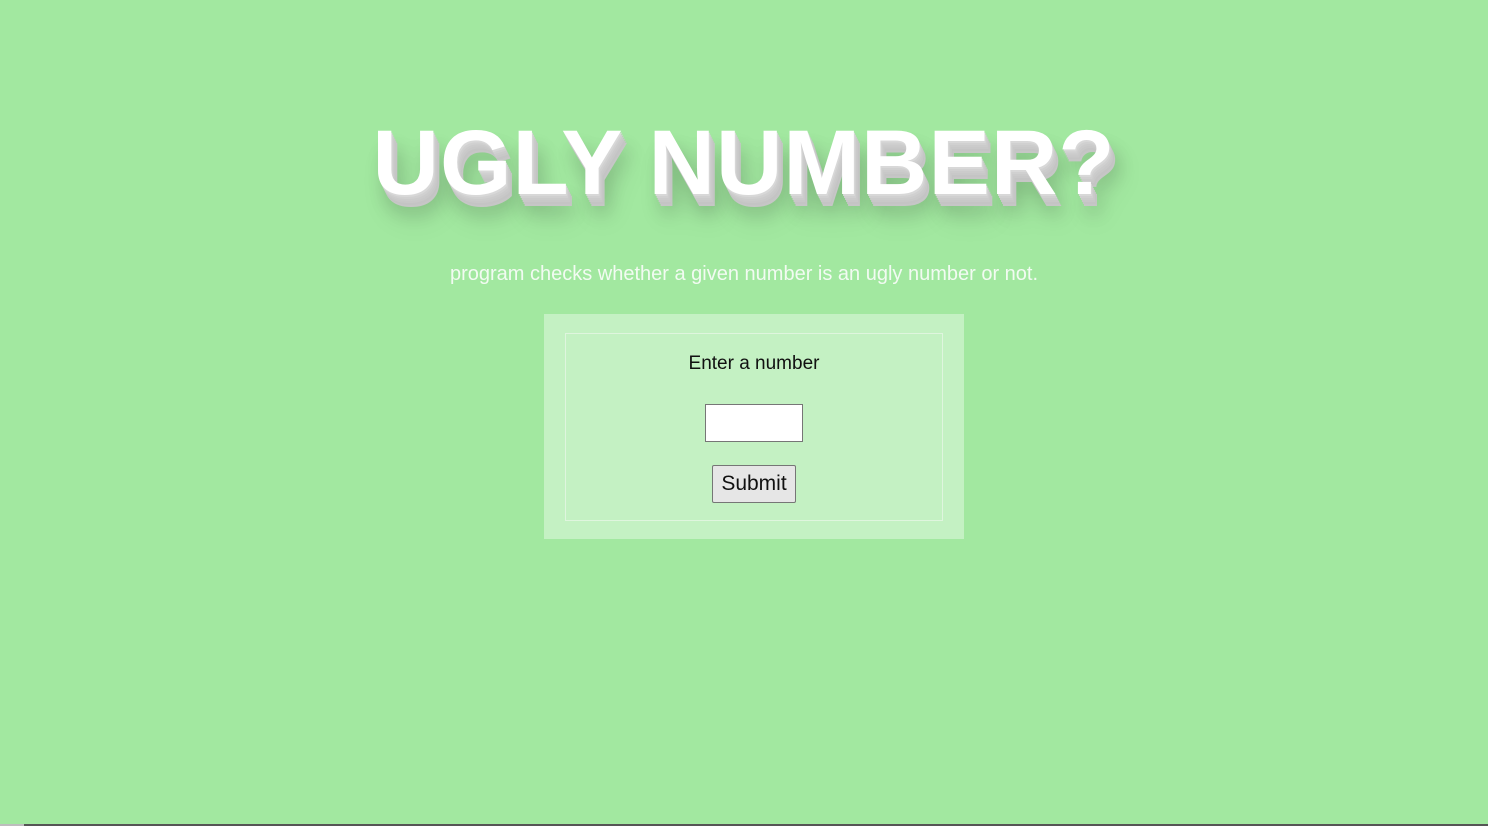 The height and width of the screenshot is (826, 1488). What do you see at coordinates (754, 363) in the screenshot?
I see `number-input-label: Enter a number` at bounding box center [754, 363].